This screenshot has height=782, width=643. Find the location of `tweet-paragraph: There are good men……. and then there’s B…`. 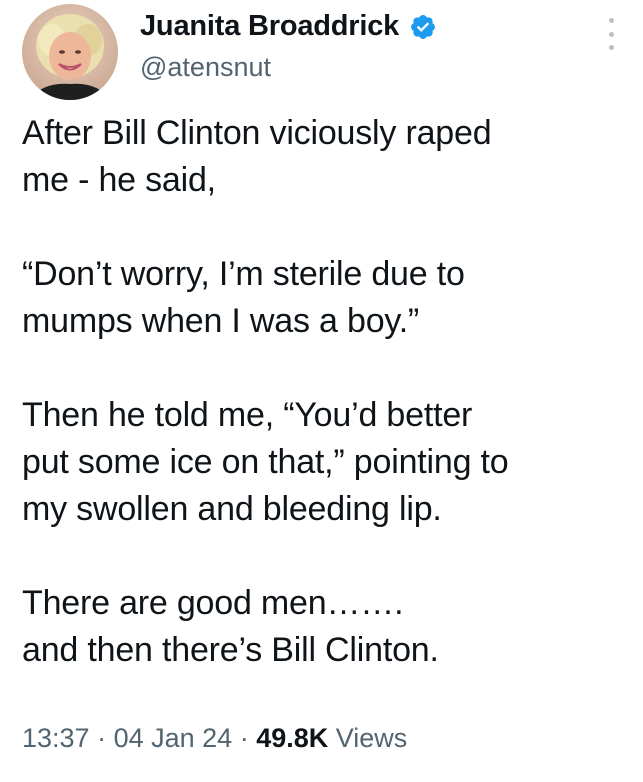

tweet-paragraph: There are good men……. and then there’s B… is located at coordinates (230, 626).